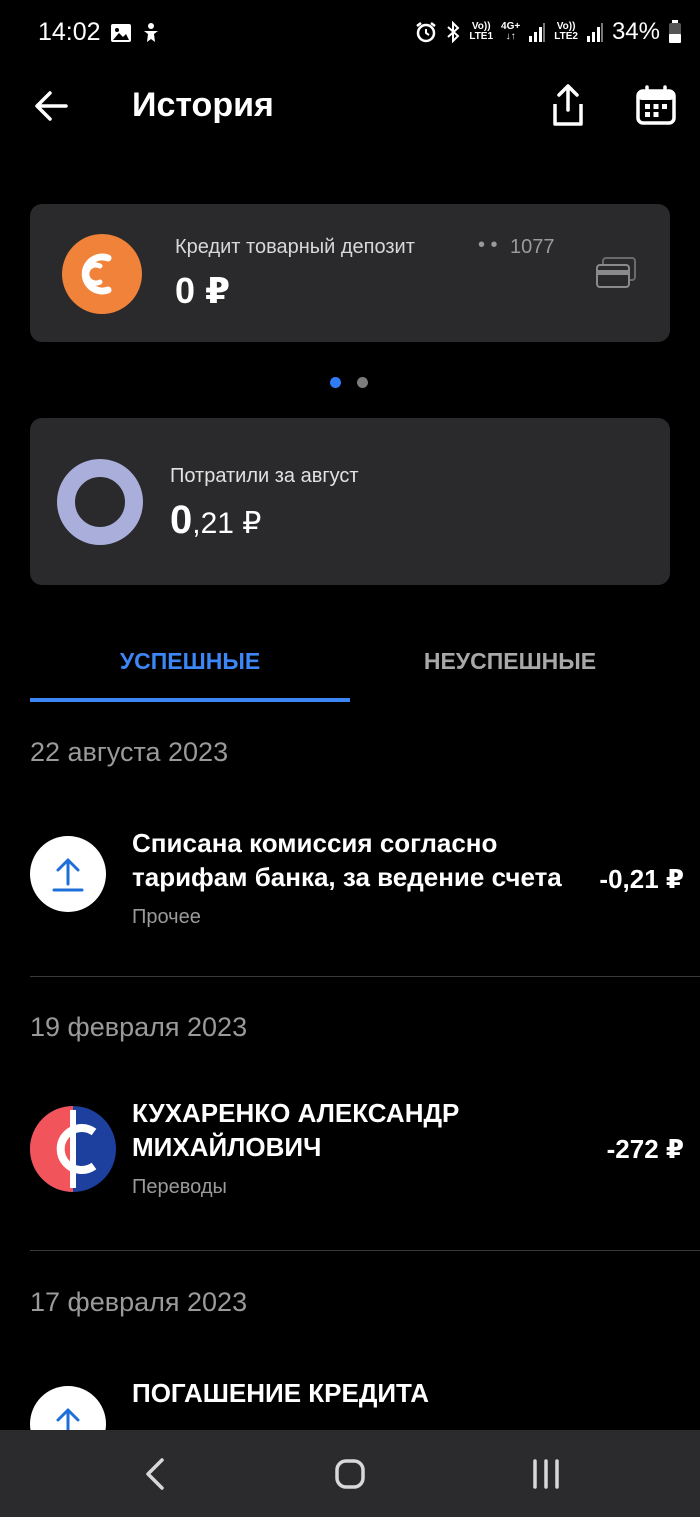  Describe the element at coordinates (510, 666) in the screenshot. I see `tab-failed: НЕУСПЕШНЫЕ` at that location.